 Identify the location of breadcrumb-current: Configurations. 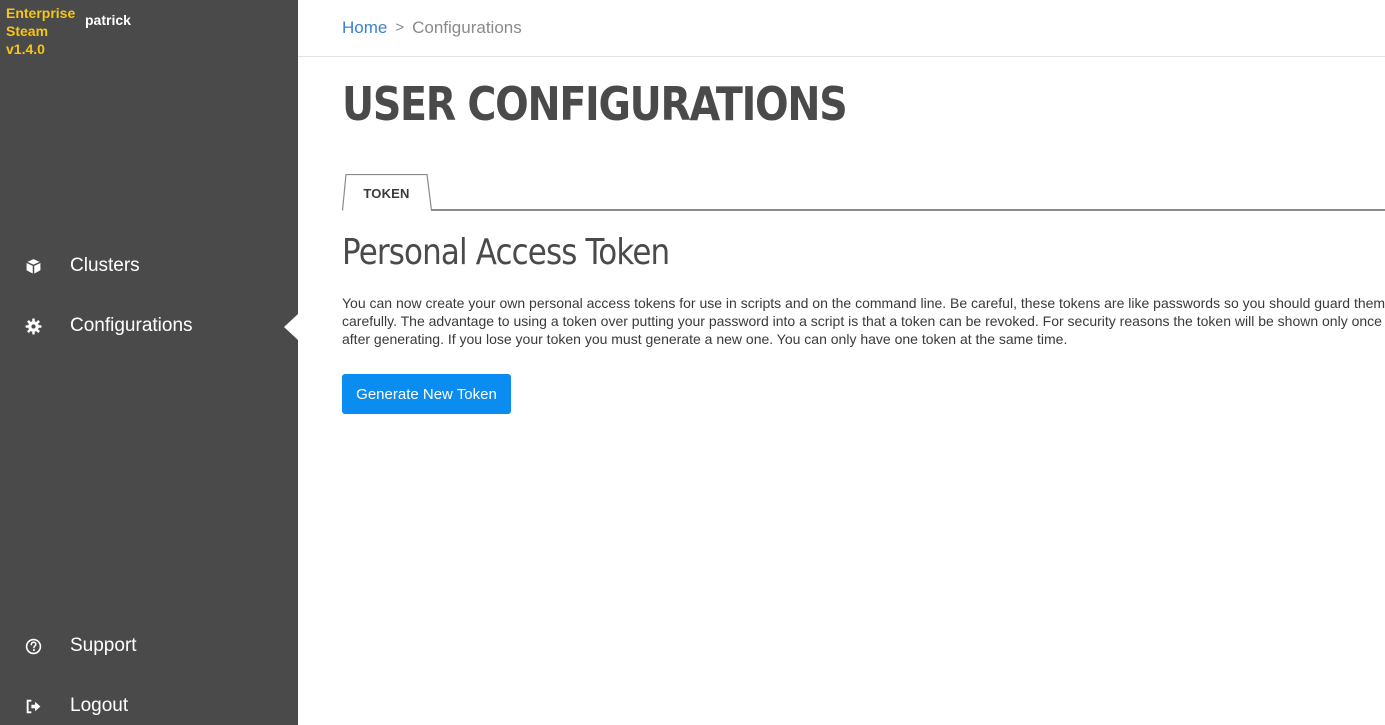
(467, 27).